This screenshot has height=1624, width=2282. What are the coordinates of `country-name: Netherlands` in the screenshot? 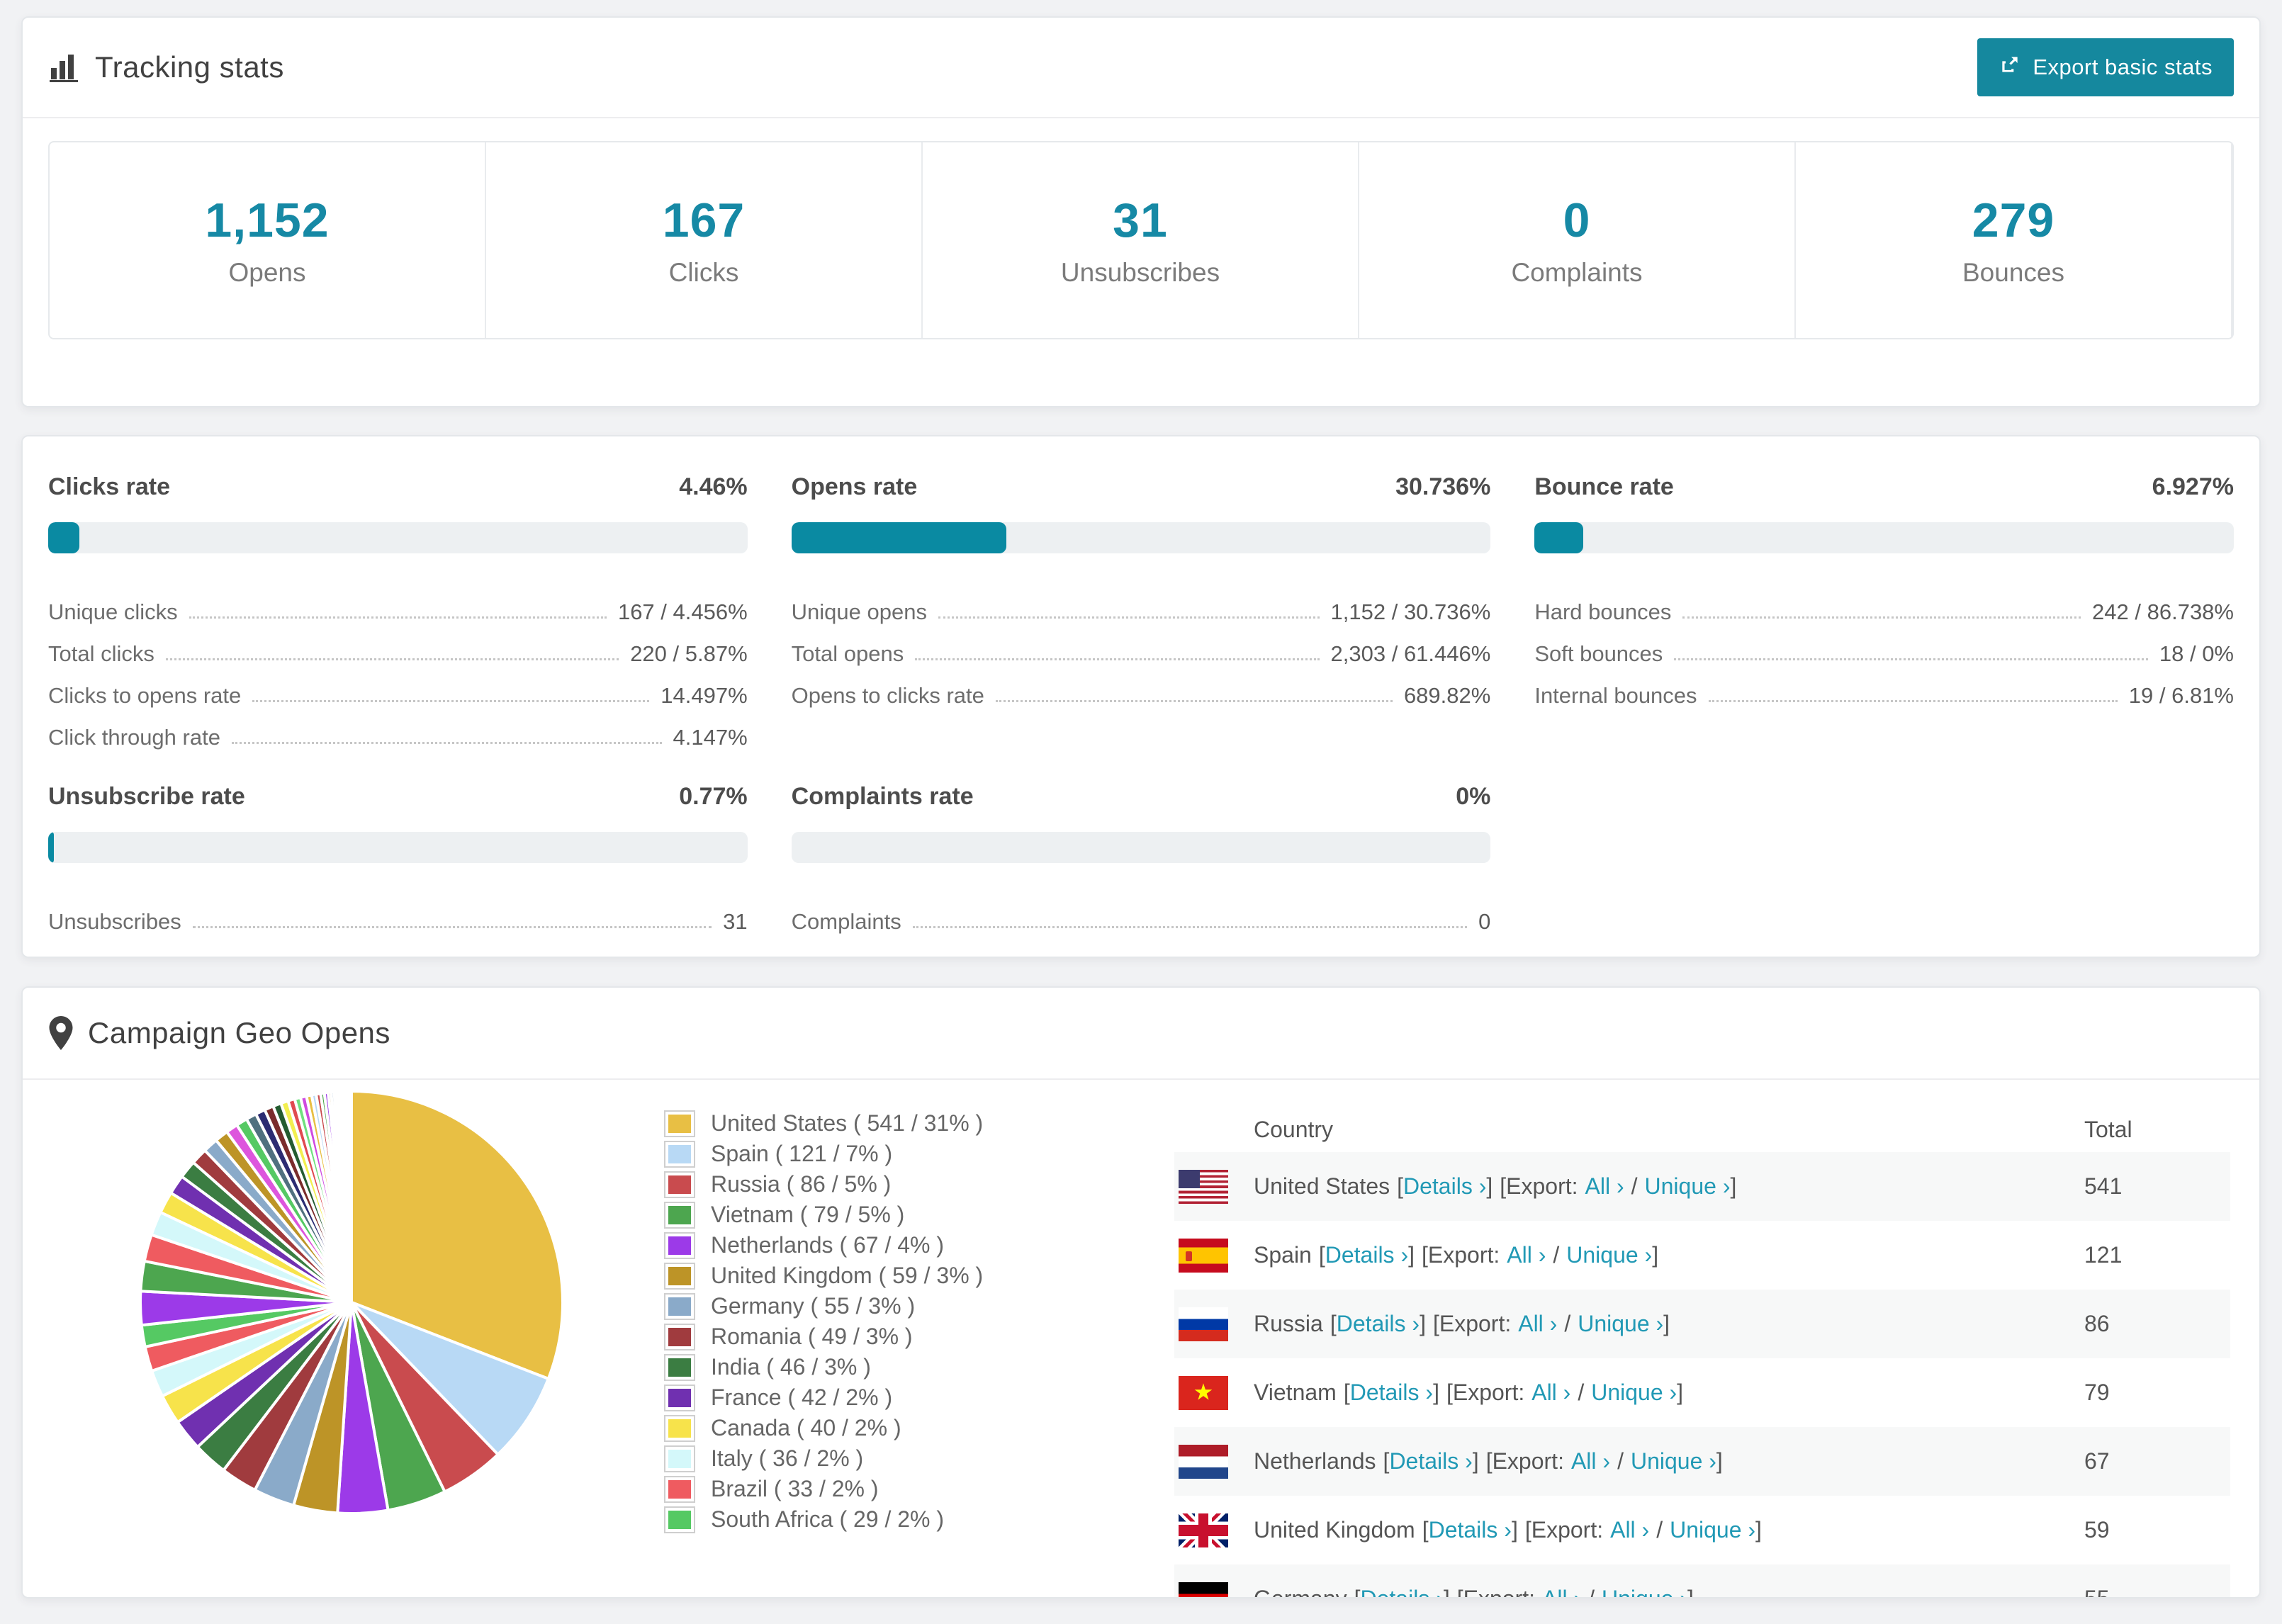 It's located at (1315, 1461).